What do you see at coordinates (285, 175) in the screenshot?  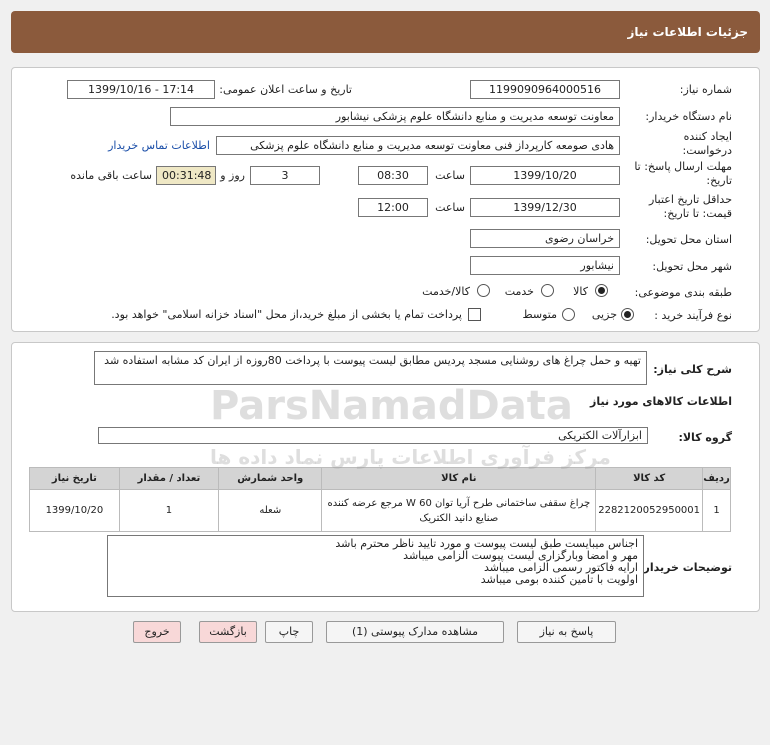 I see `days-field: 3` at bounding box center [285, 175].